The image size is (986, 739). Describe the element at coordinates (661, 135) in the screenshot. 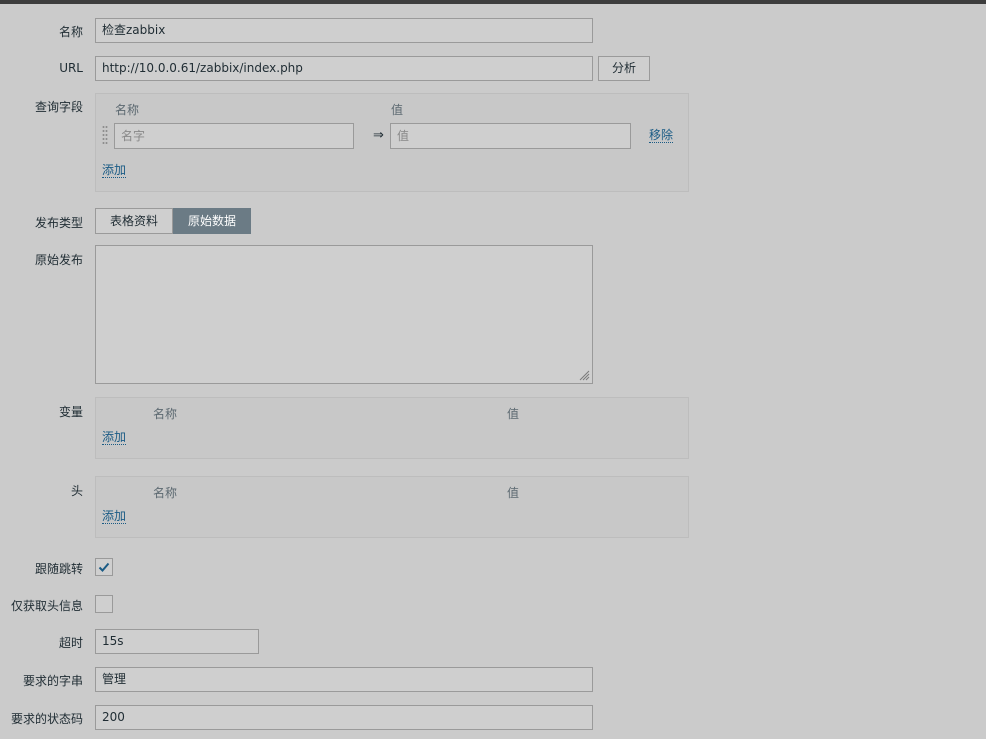

I see `query-remove-link: 移除` at that location.